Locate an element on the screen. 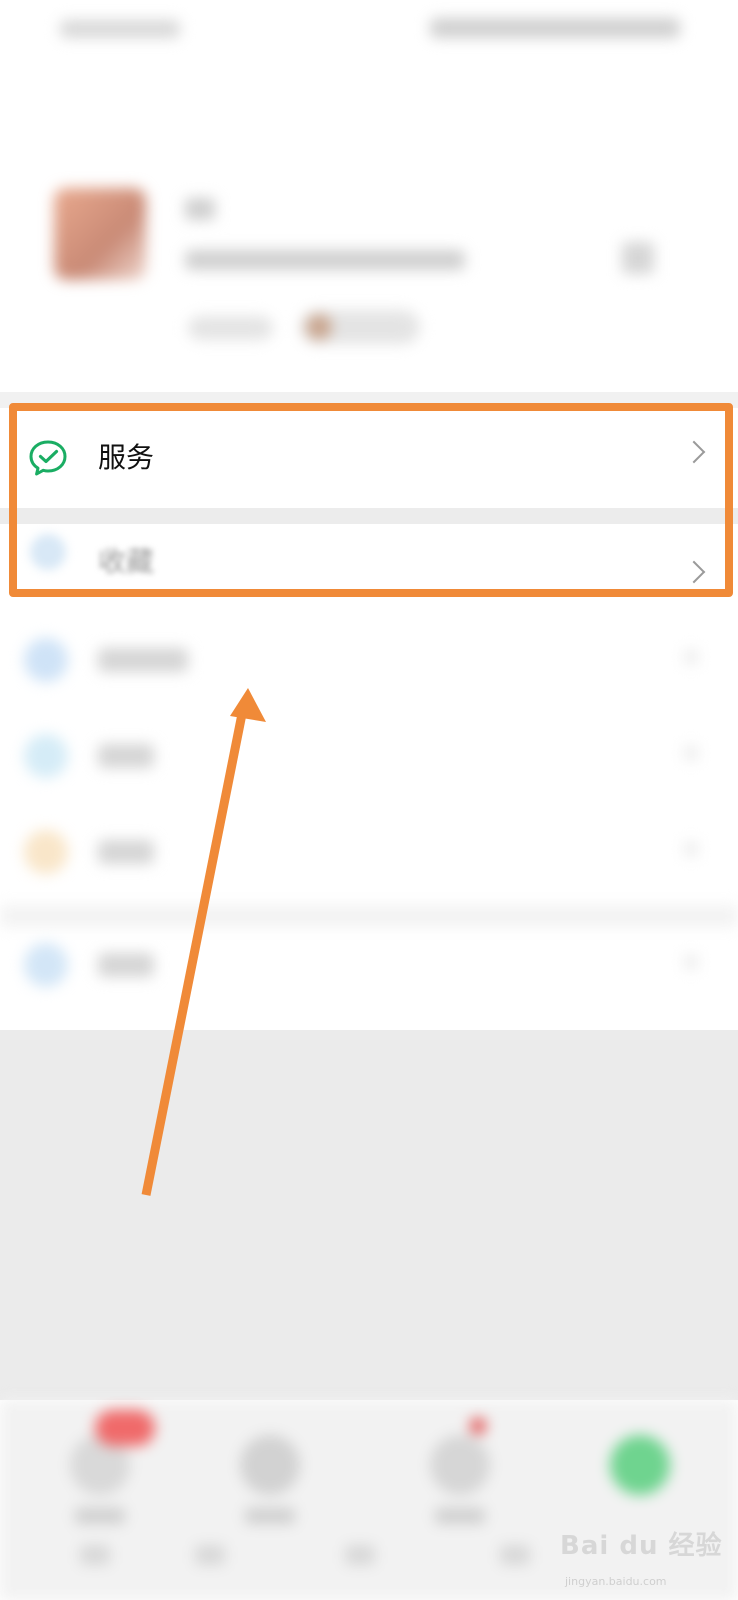 This screenshot has height=1600, width=738. profile-name is located at coordinates (200, 209).